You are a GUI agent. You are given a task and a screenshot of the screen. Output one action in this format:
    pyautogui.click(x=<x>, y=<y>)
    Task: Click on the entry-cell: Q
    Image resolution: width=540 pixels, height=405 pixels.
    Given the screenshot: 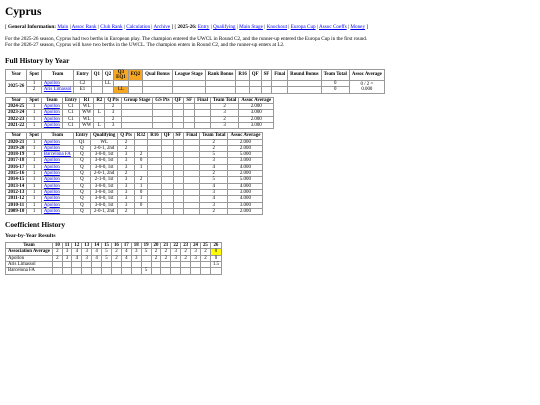 What is the action you would take?
    pyautogui.click(x=82, y=211)
    